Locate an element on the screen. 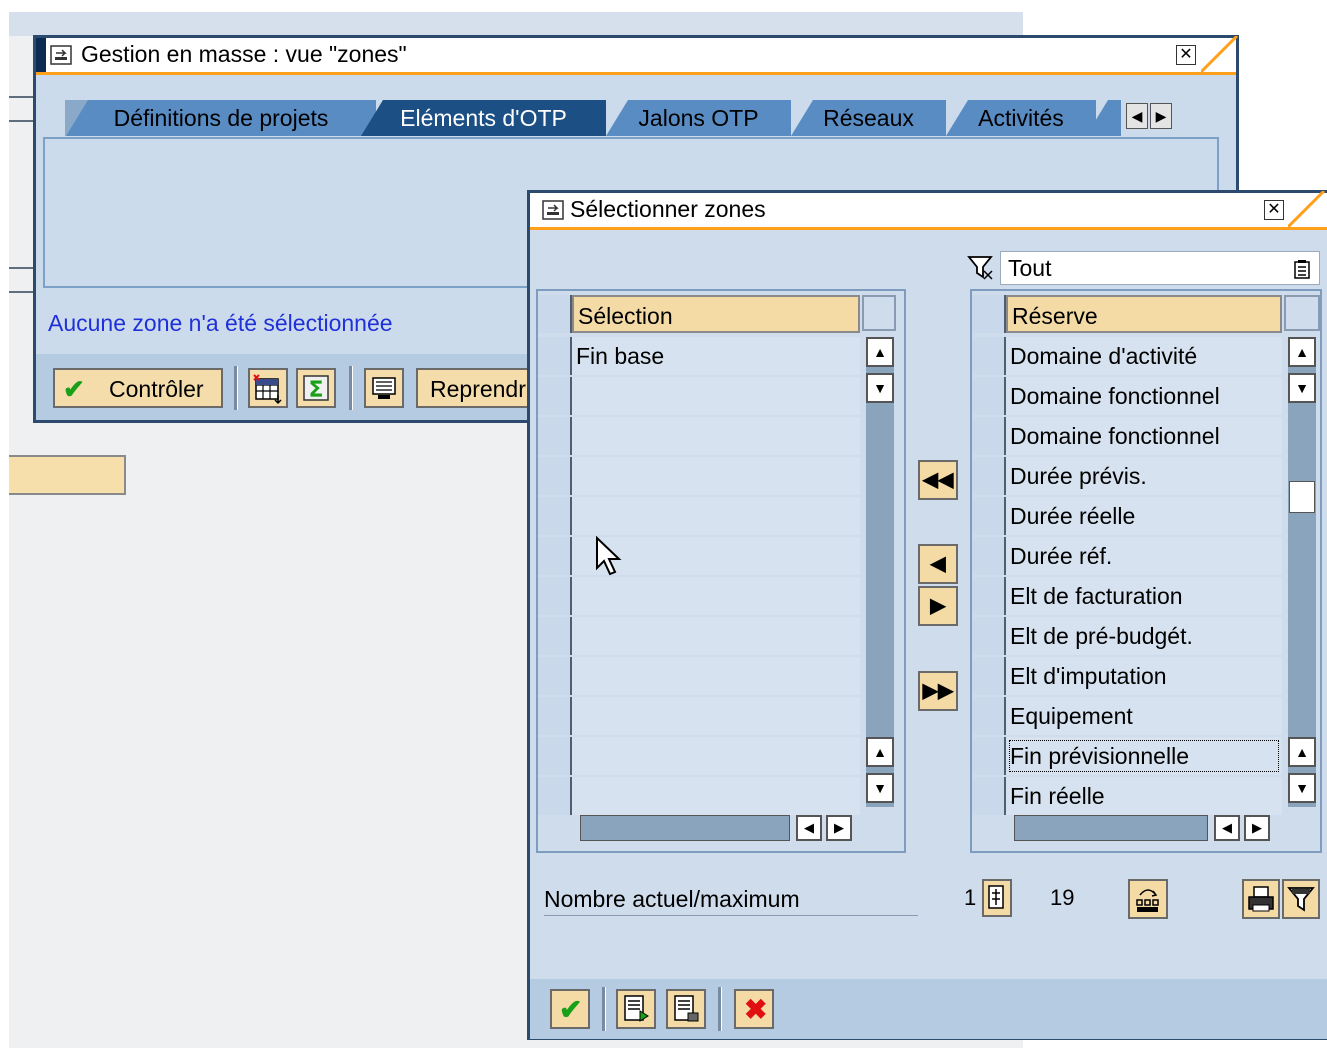 This screenshot has height=1048, width=1327. table-cell: Elt de facturation is located at coordinates (1144, 596).